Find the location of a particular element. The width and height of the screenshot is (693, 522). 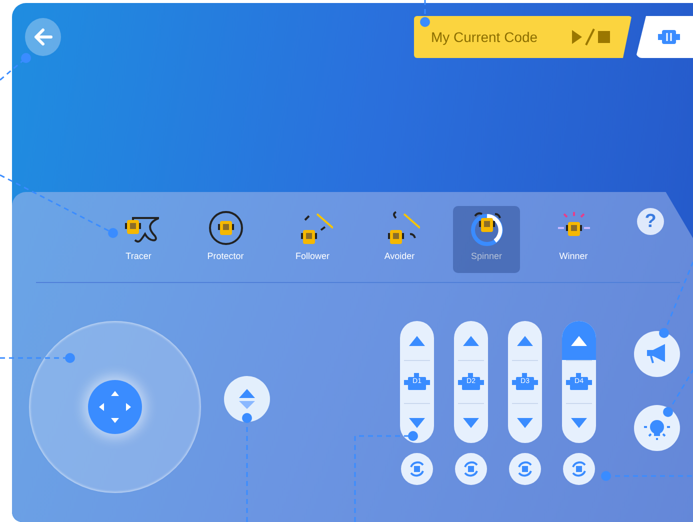

horn-button is located at coordinates (657, 354).